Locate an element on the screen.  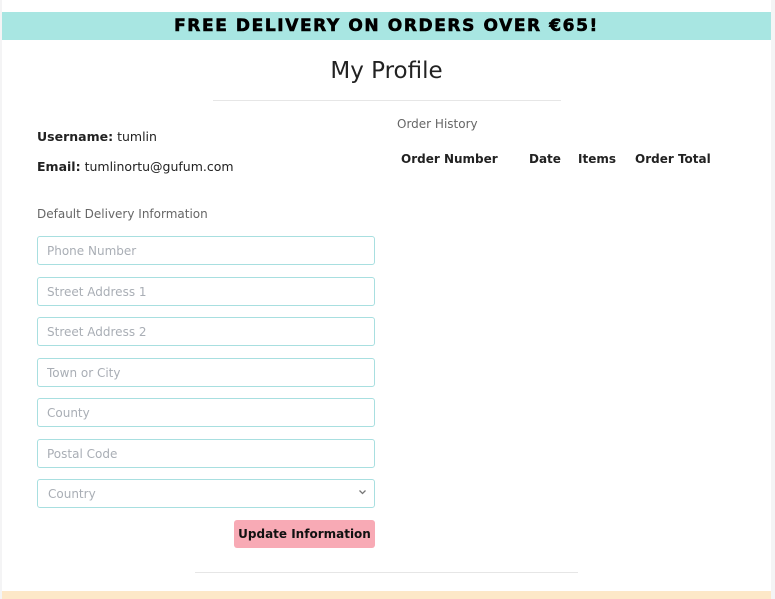
column-header-order-total: Order Total is located at coordinates (673, 159).